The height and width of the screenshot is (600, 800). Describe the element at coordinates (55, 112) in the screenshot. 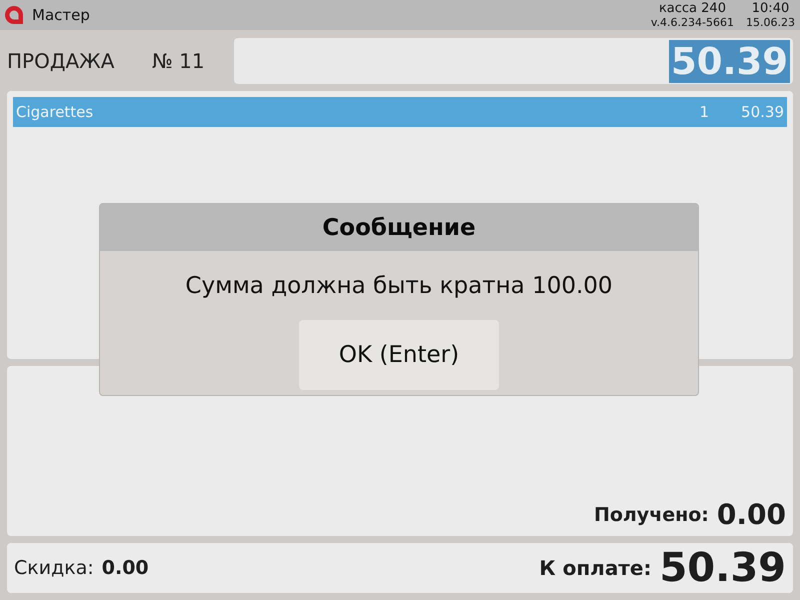

I see `item-name: Cigarettes` at that location.